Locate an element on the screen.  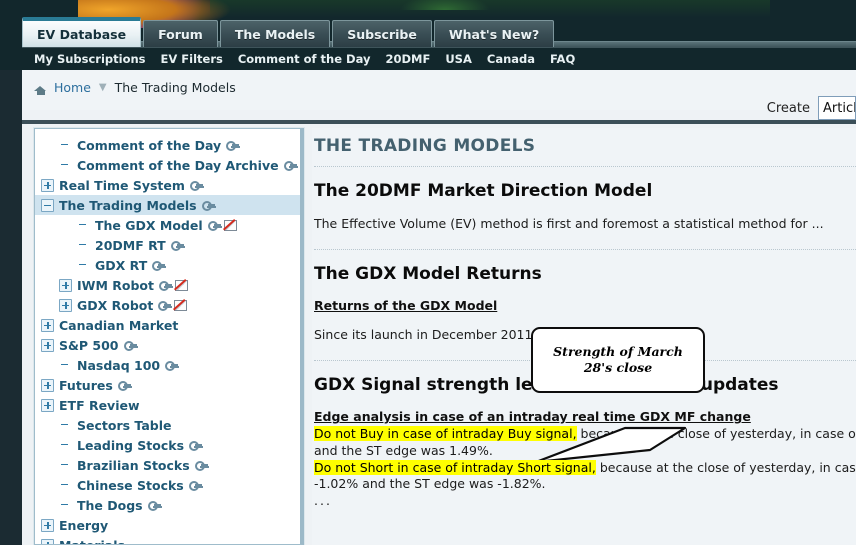
sidebar-item-brazilian-stocks: Brazilian Stocks is located at coordinates (167, 465).